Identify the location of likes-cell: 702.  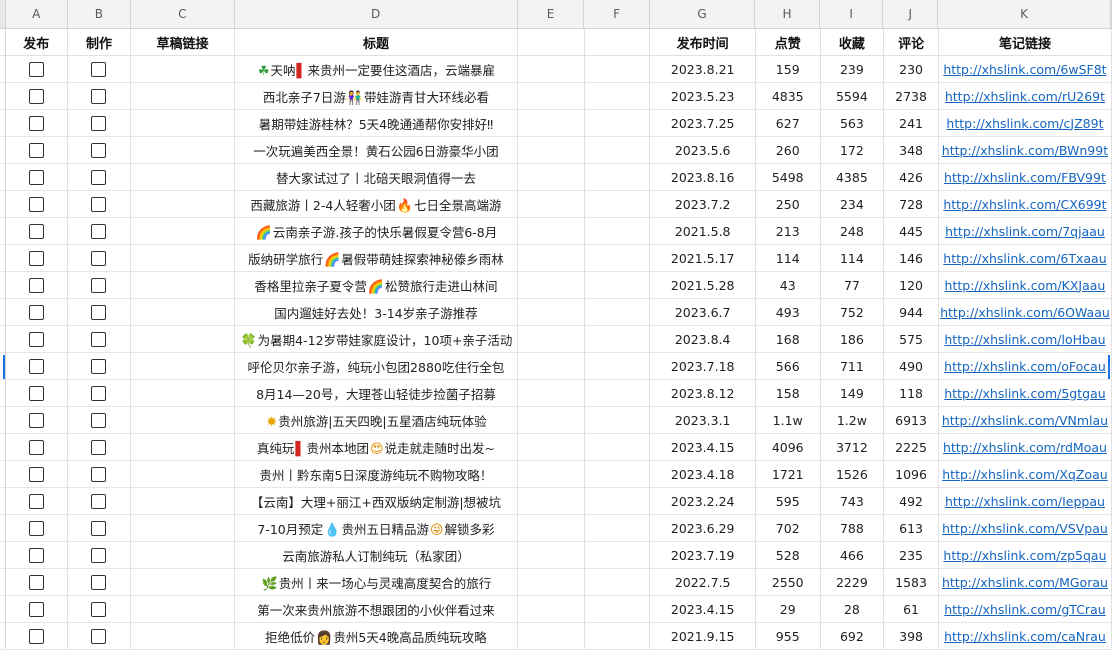
(788, 528).